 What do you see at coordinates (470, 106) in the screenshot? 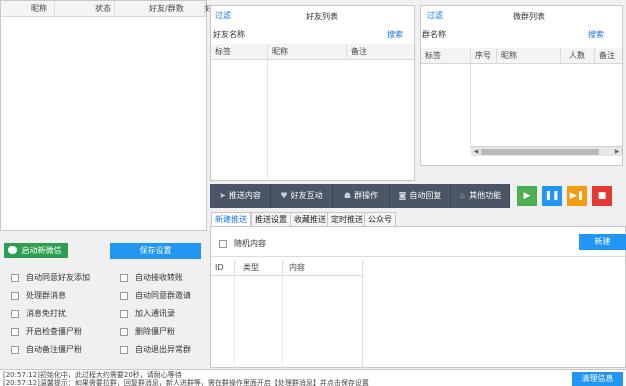
I see `group-list-divider` at bounding box center [470, 106].